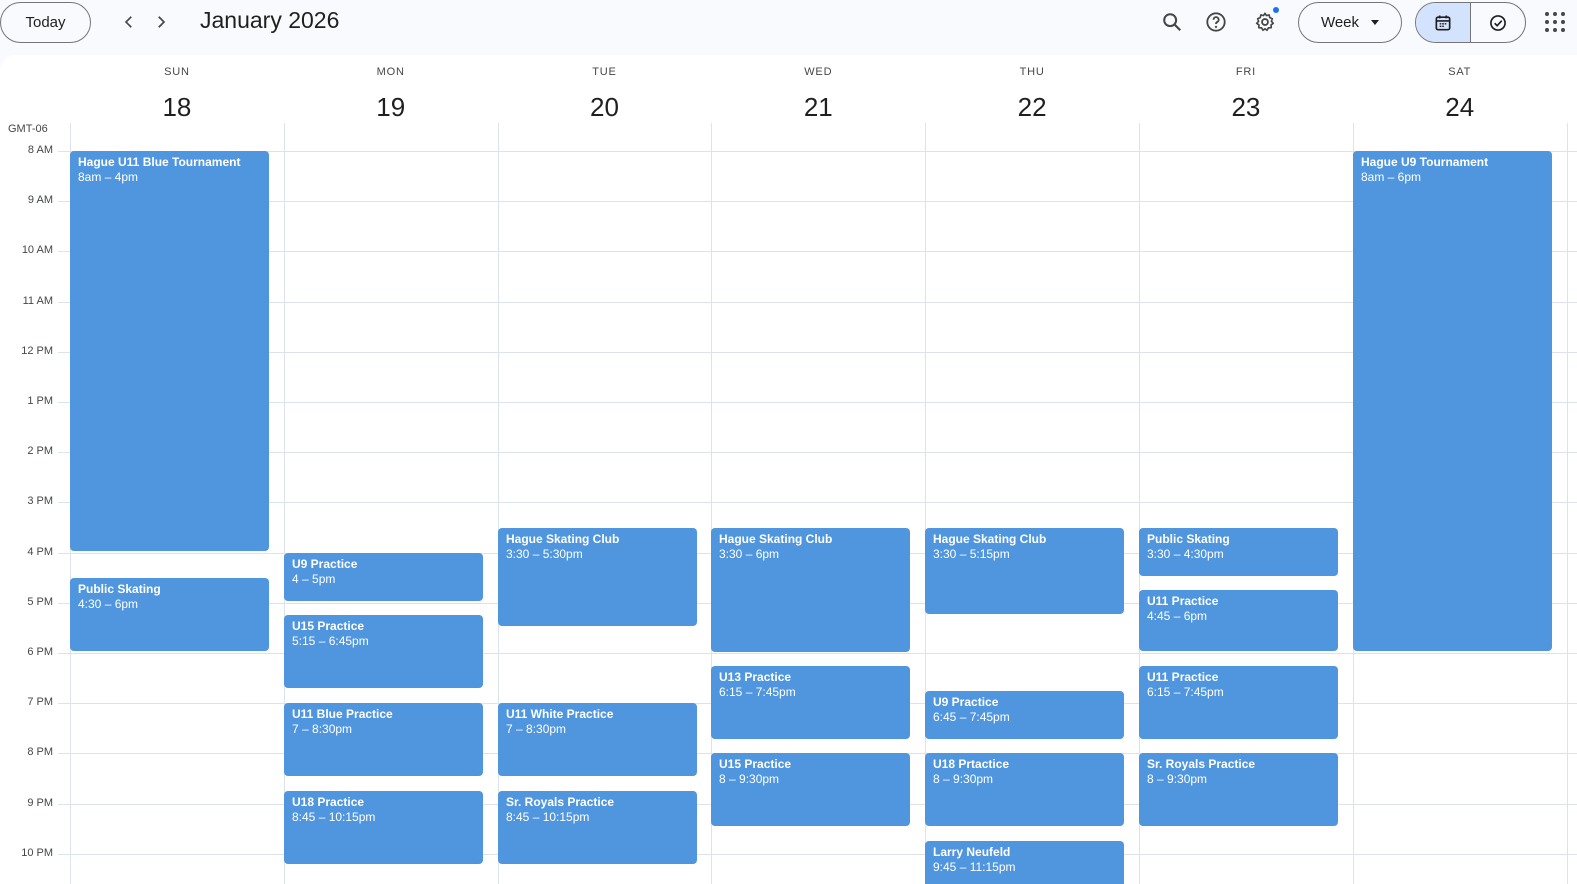 The image size is (1577, 884). What do you see at coordinates (1024, 862) in the screenshot?
I see `calendar-event: Larry Neufeld 9:45 – 11:15pm` at bounding box center [1024, 862].